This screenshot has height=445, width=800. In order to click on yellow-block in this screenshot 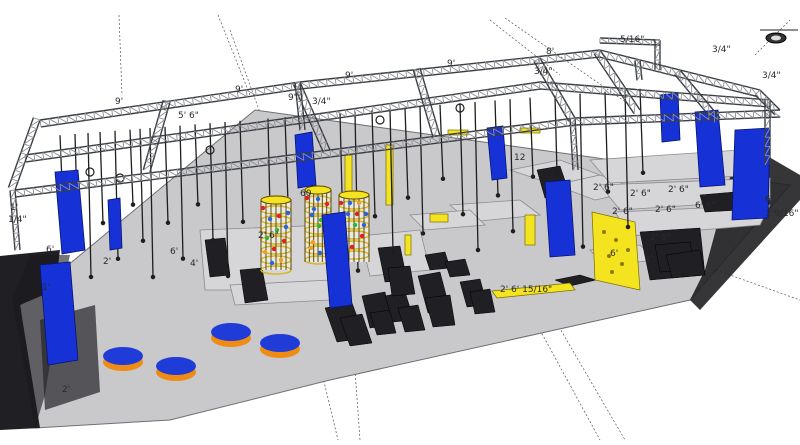, I will do `click(530, 230)`.